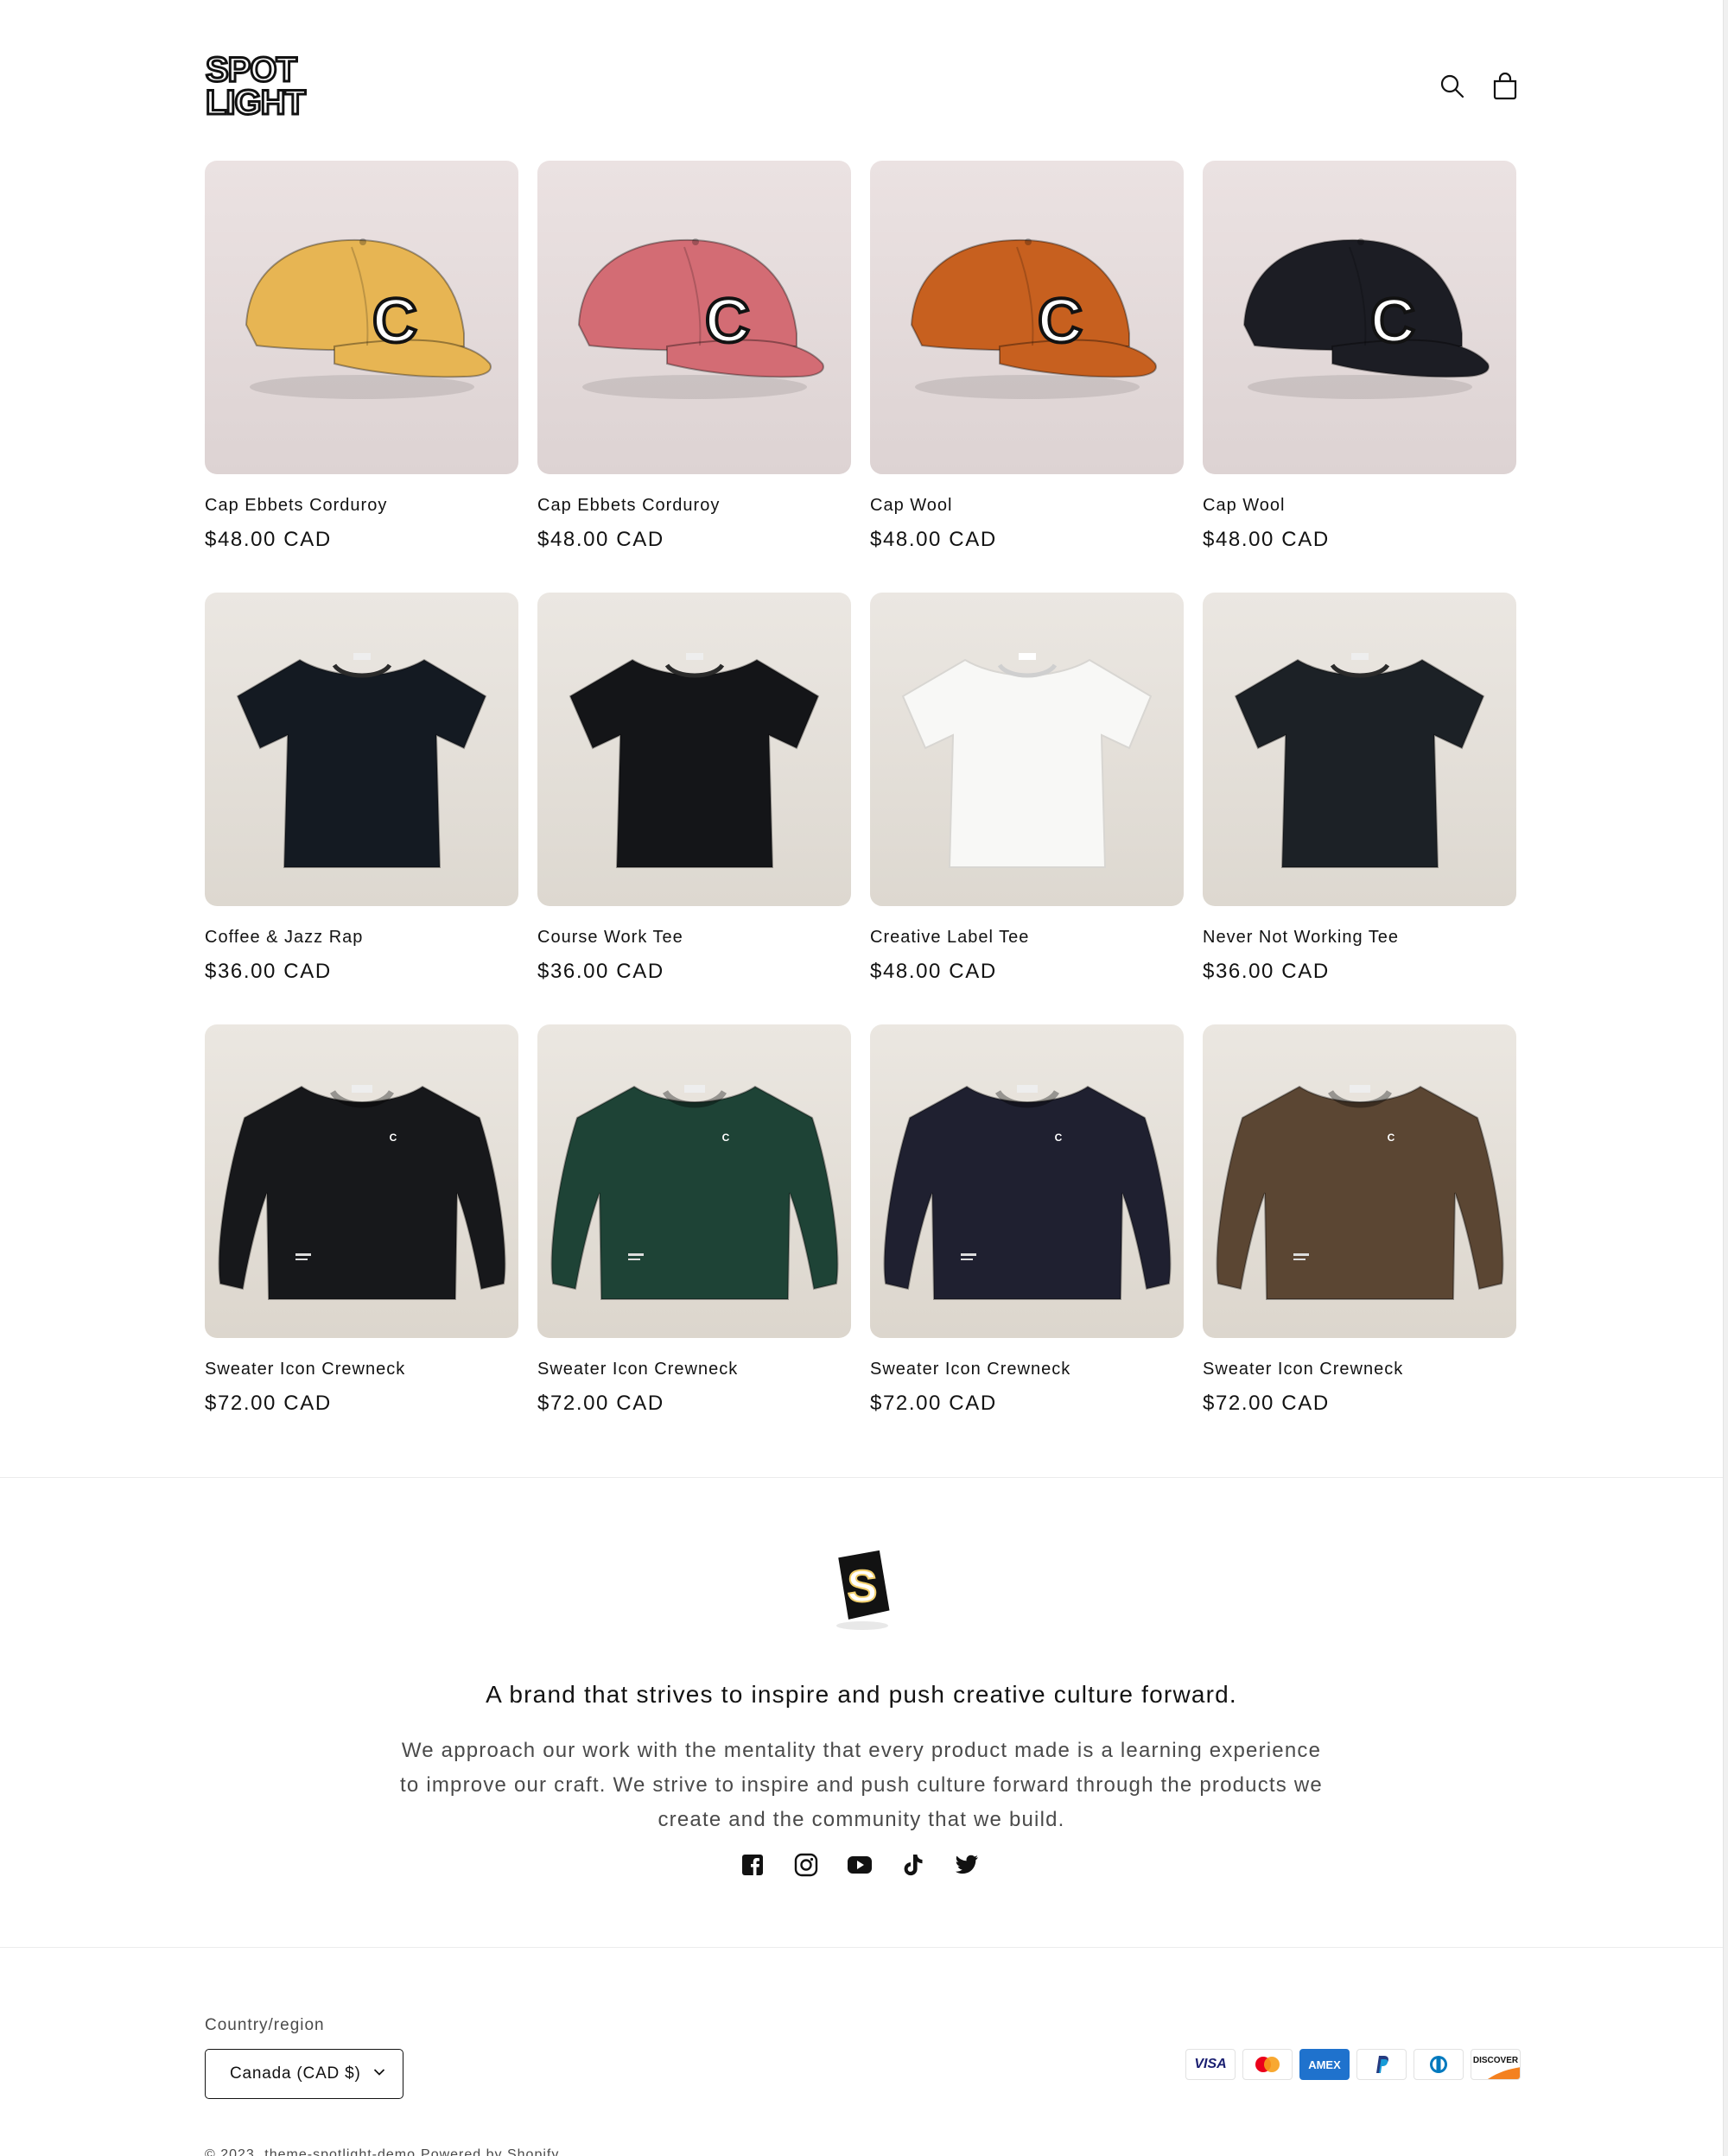 This screenshot has width=1728, height=2156. What do you see at coordinates (379, 2072) in the screenshot?
I see `chevron-down-icon` at bounding box center [379, 2072].